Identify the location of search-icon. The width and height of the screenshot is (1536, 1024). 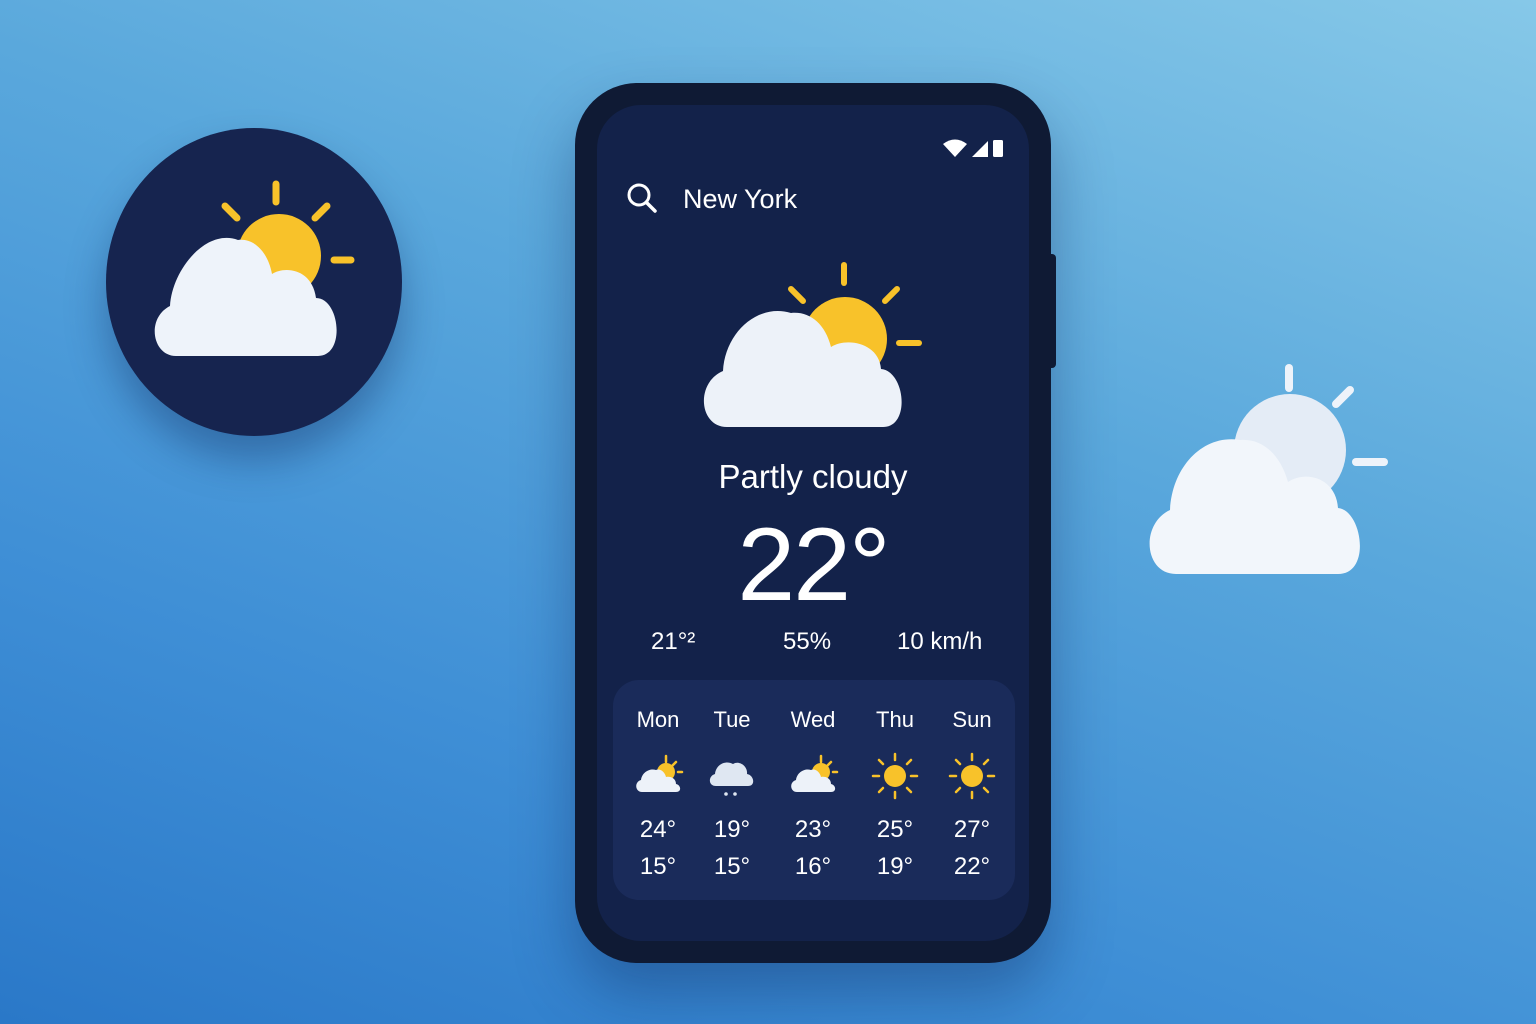
(642, 200).